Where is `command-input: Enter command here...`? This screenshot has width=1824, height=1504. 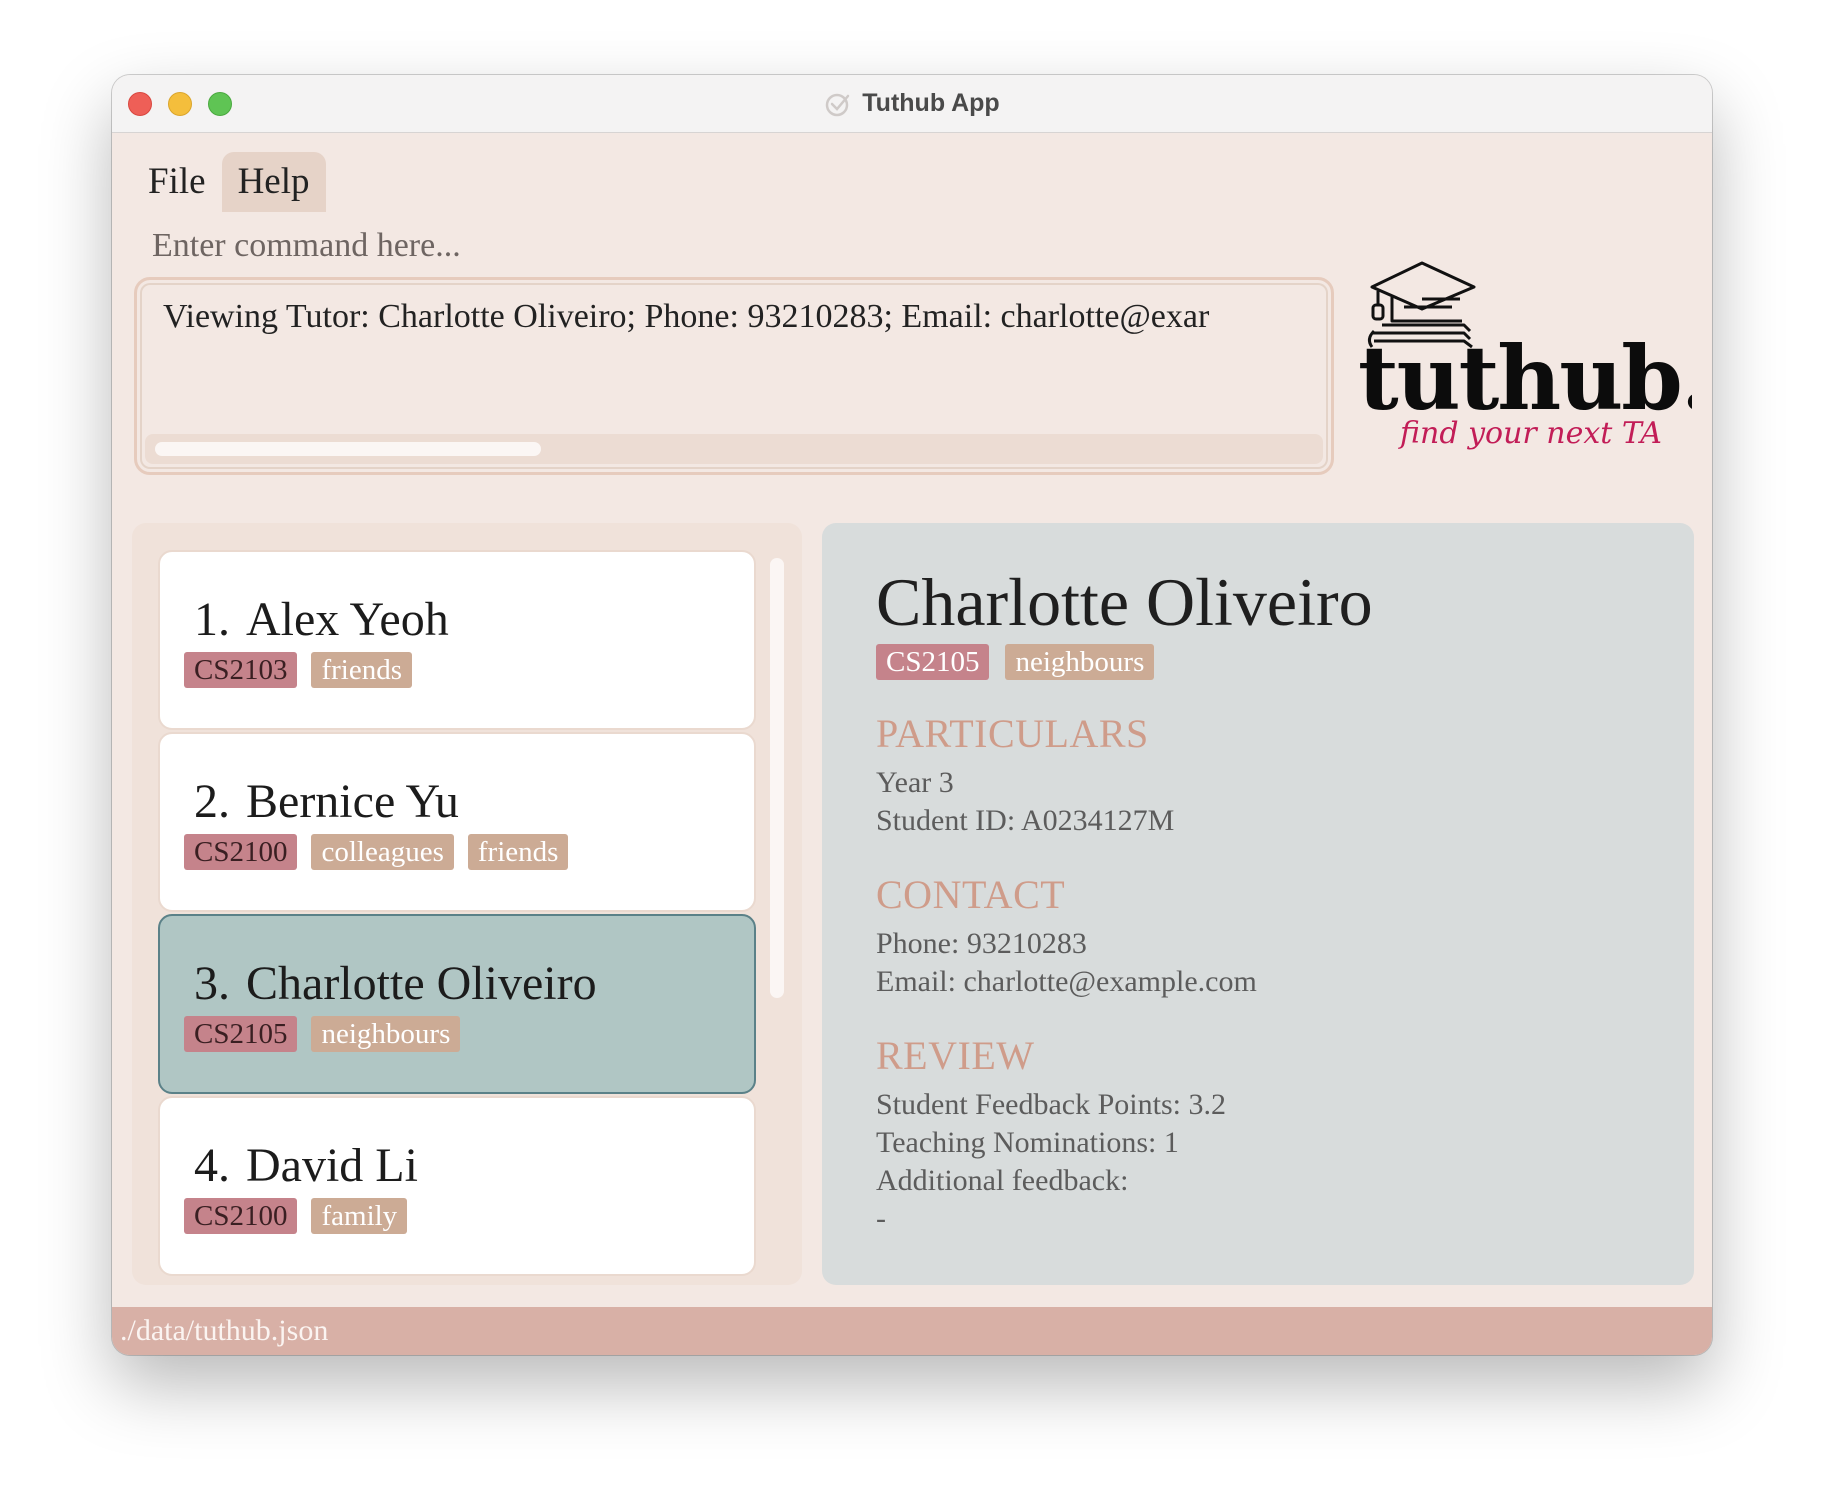
command-input: Enter command here... is located at coordinates (727, 246).